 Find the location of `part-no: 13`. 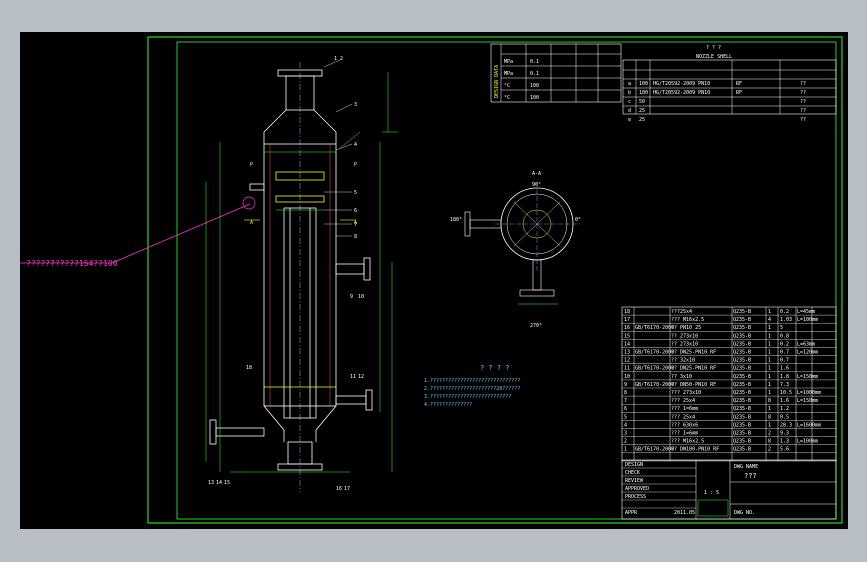

part-no: 13 is located at coordinates (627, 353).